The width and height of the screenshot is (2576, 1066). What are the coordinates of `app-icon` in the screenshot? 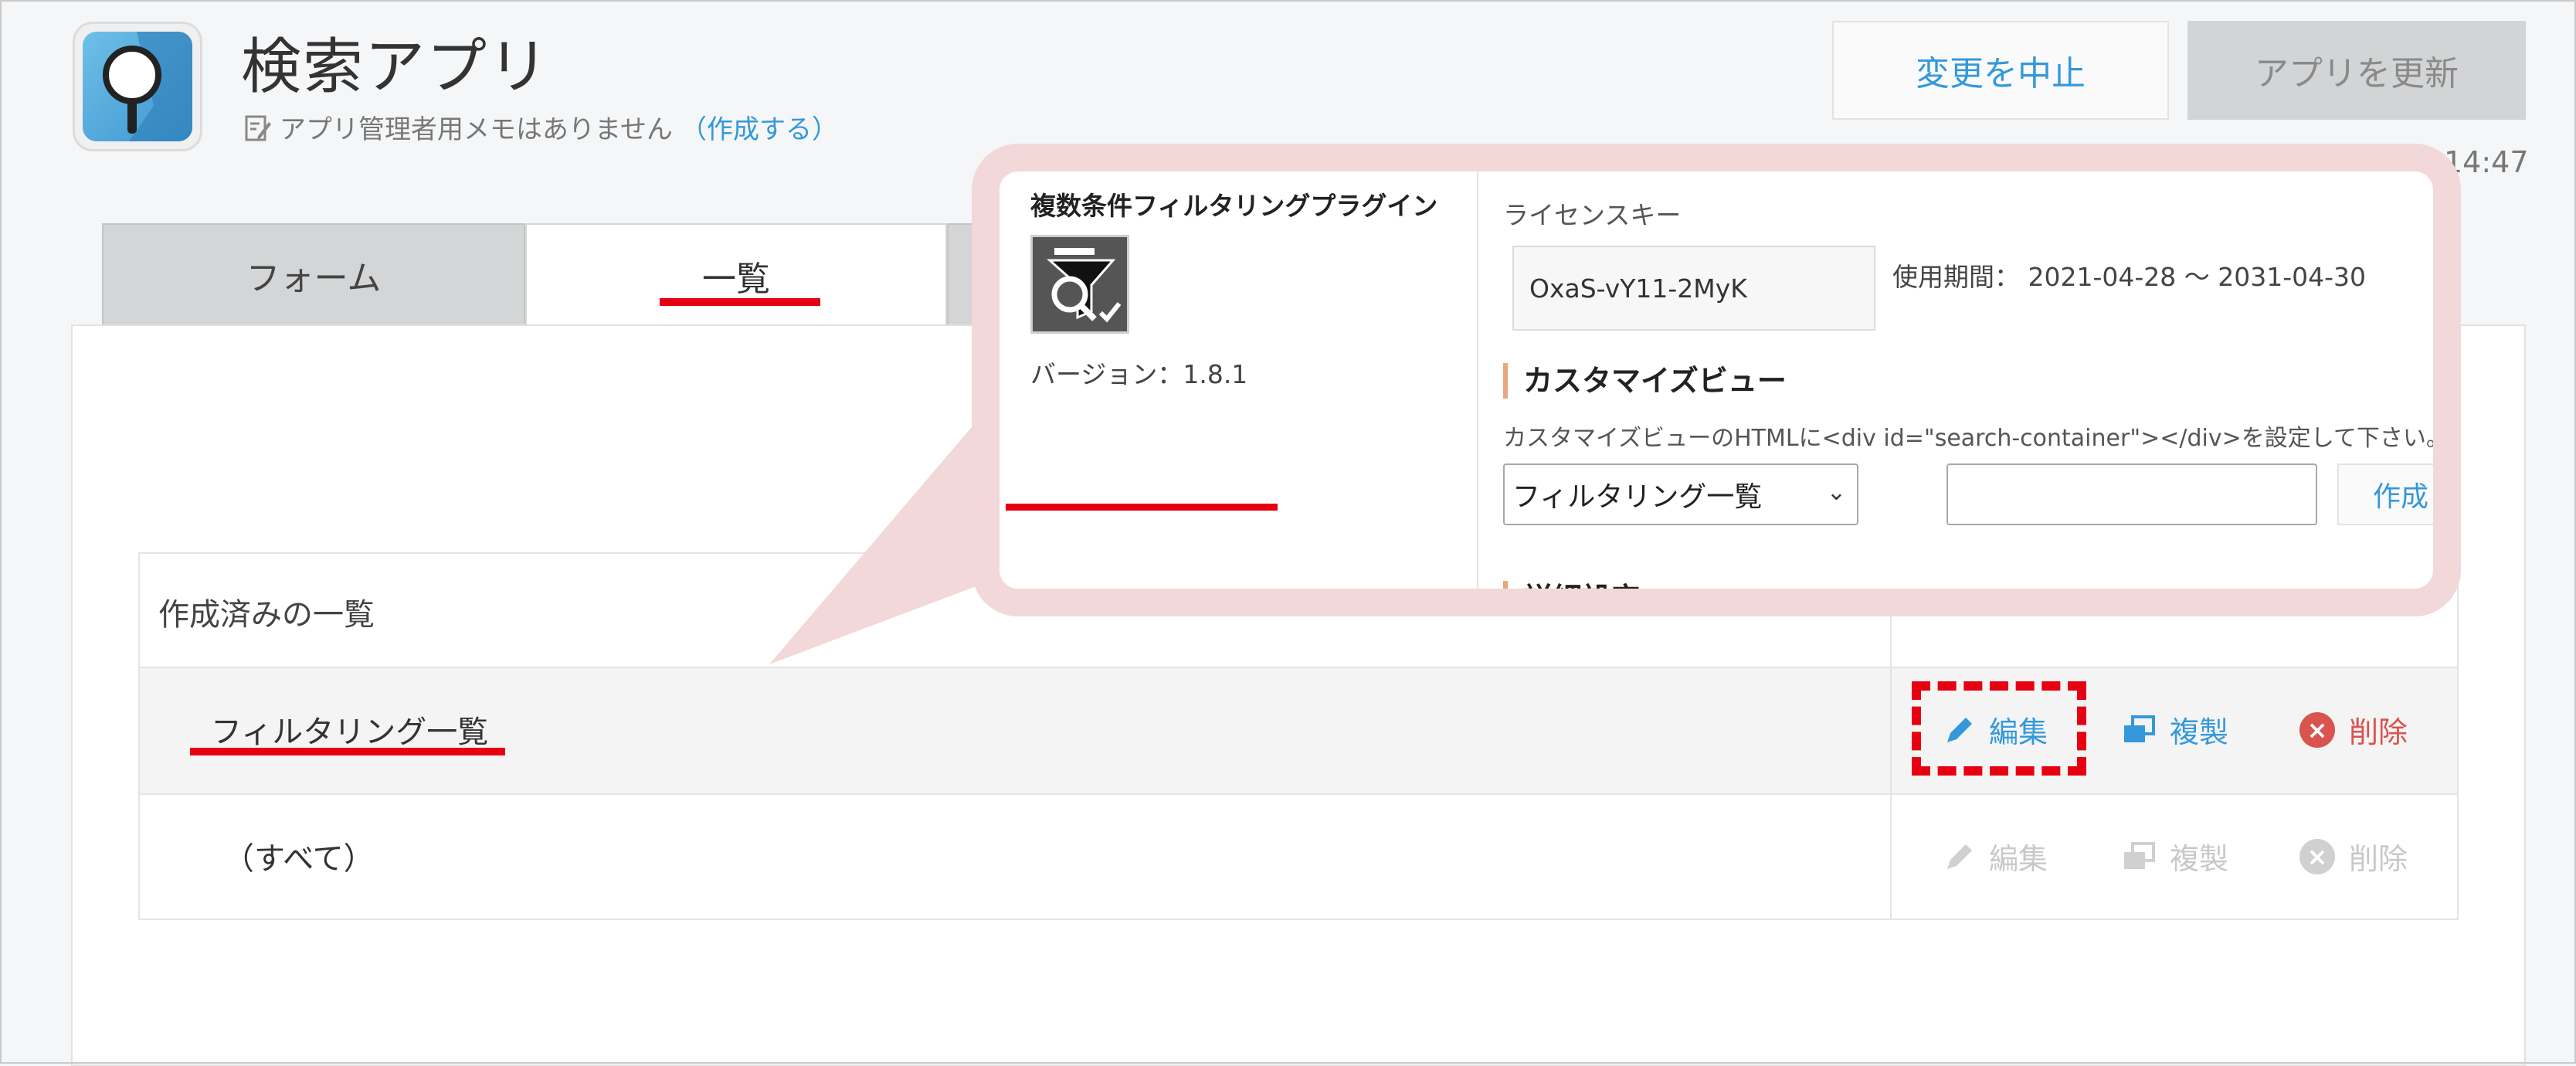 It's located at (137, 87).